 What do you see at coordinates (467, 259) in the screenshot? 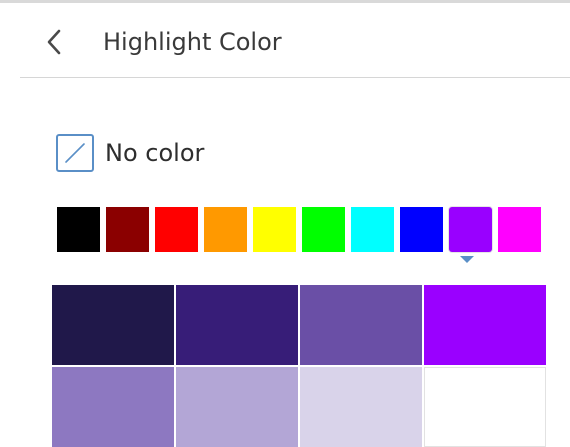
I see `selected-swatch-indicator` at bounding box center [467, 259].